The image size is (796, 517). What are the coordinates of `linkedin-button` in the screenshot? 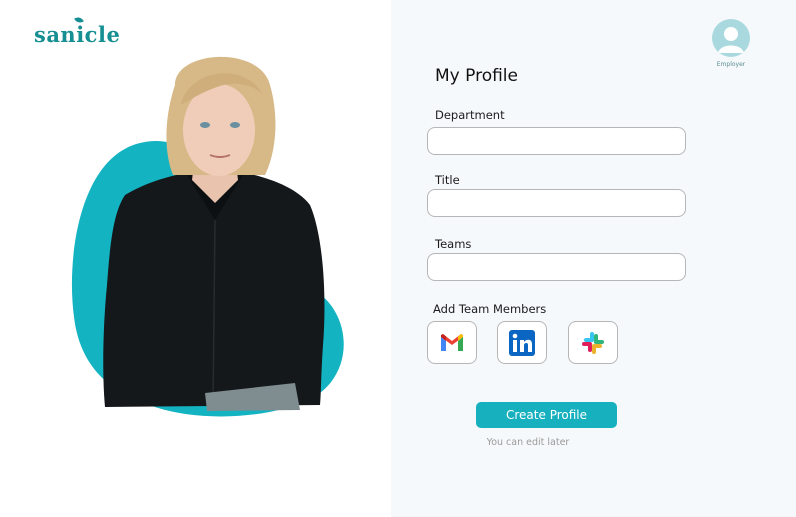 It's located at (522, 342).